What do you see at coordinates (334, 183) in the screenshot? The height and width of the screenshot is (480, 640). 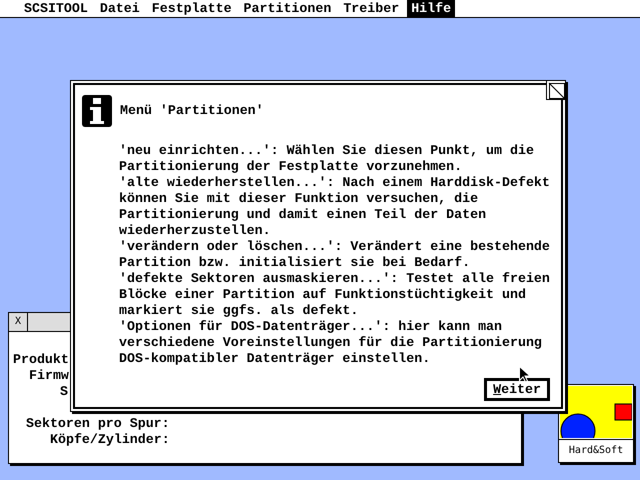 I see `help-text-line: 'alte wiederherstellen...': Nach einem Harddisk-Defekt` at bounding box center [334, 183].